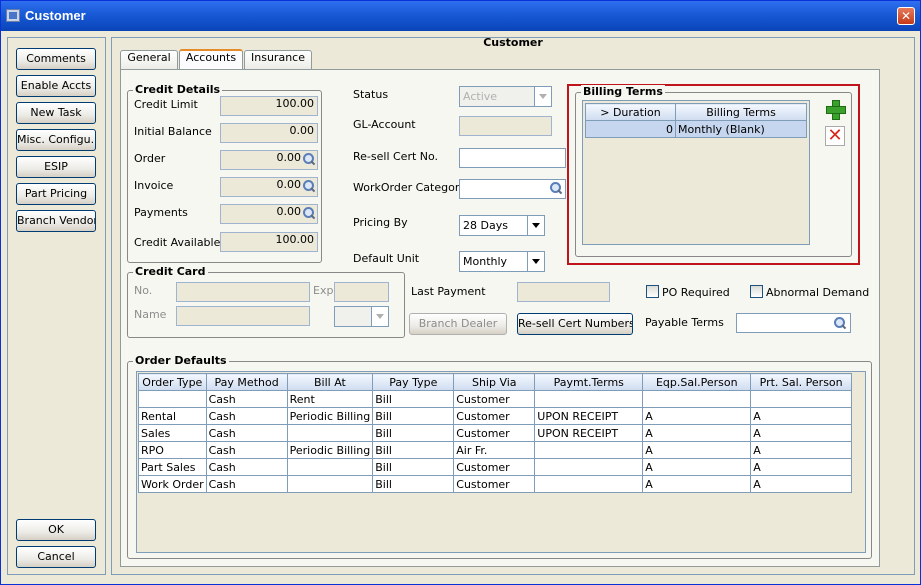 This screenshot has height=585, width=921. Describe the element at coordinates (56, 194) in the screenshot. I see `part-pricing-button: Part Pricing` at that location.